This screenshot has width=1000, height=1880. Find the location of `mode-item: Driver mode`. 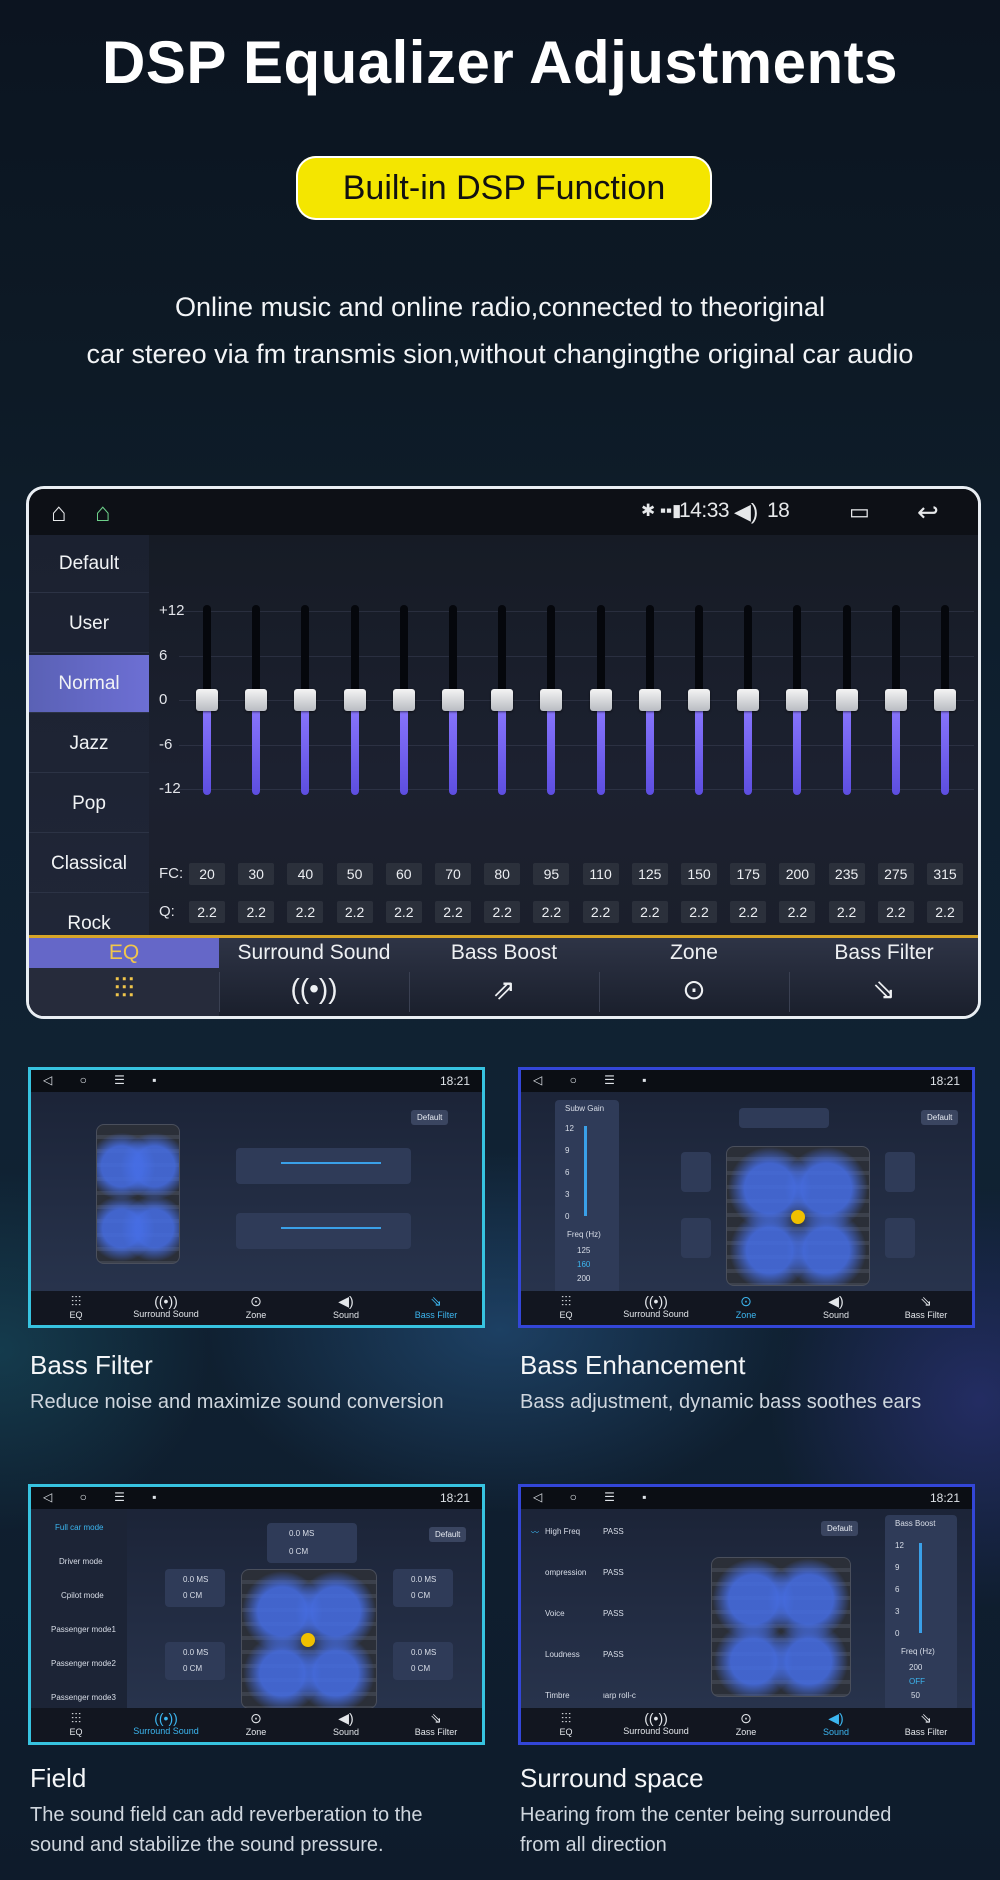

mode-item: Driver mode is located at coordinates (81, 1561).